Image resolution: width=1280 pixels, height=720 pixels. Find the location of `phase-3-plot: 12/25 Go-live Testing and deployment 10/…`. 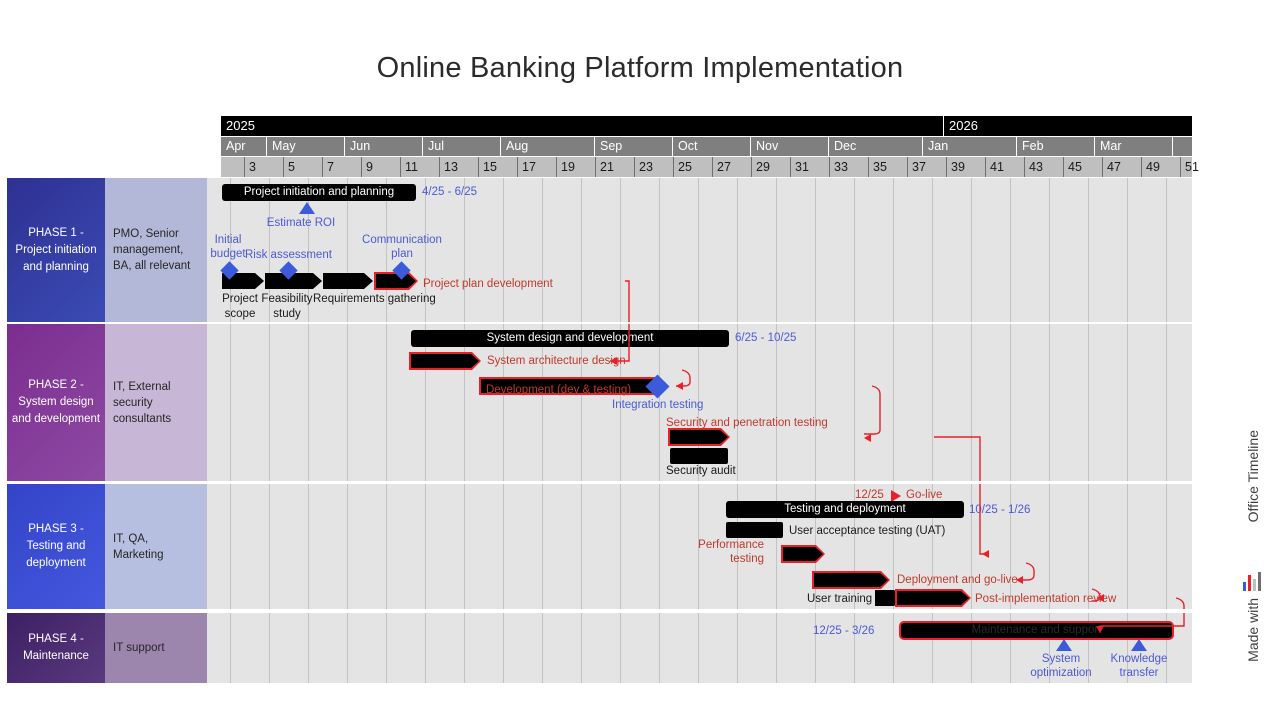

phase-3-plot: 12/25 Go-live Testing and deployment 10/… is located at coordinates (699, 546).